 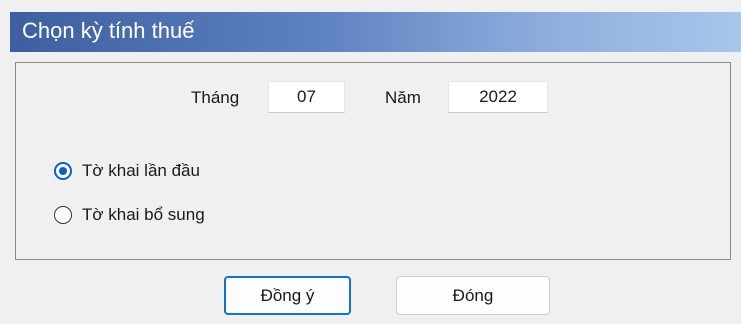 What do you see at coordinates (403, 97) in the screenshot?
I see `year-label: Năm` at bounding box center [403, 97].